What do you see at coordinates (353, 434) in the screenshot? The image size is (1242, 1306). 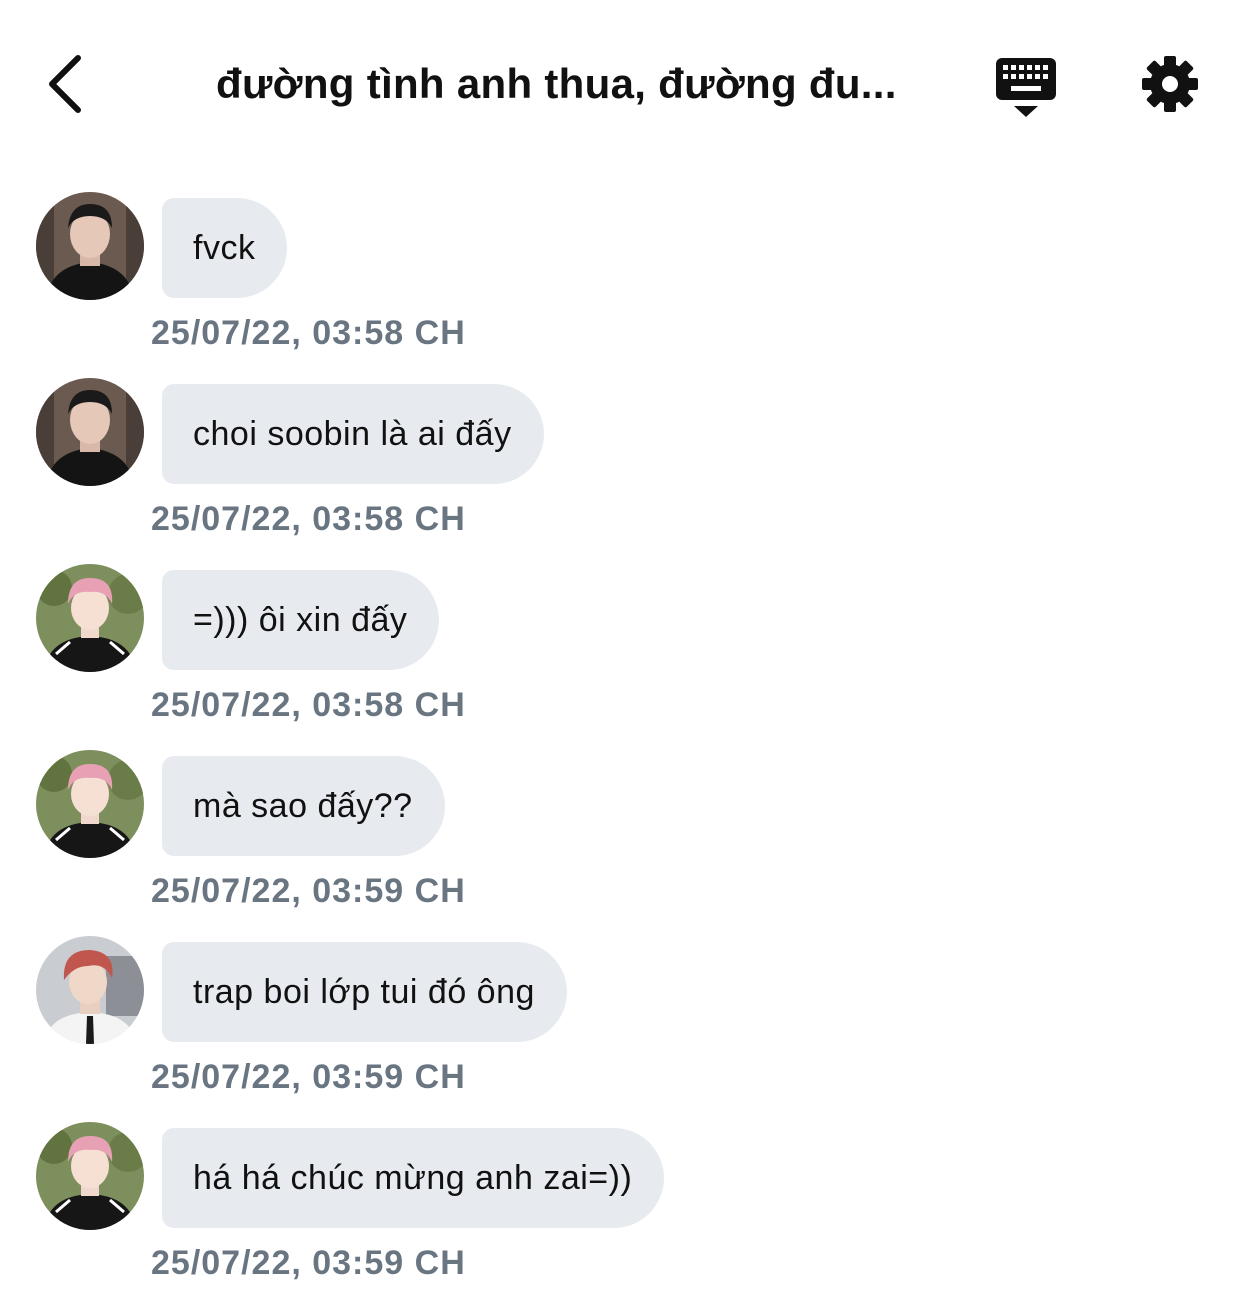 I see `message-bubble: choi soobin là ai đấy` at bounding box center [353, 434].